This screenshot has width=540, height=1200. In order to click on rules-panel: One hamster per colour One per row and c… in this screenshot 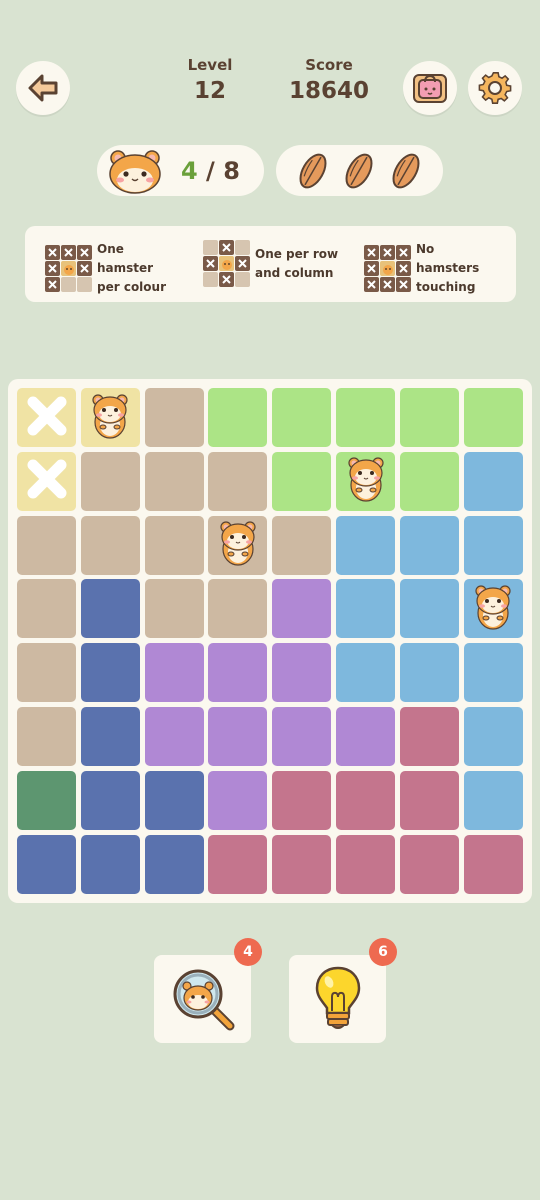, I will do `click(270, 264)`.